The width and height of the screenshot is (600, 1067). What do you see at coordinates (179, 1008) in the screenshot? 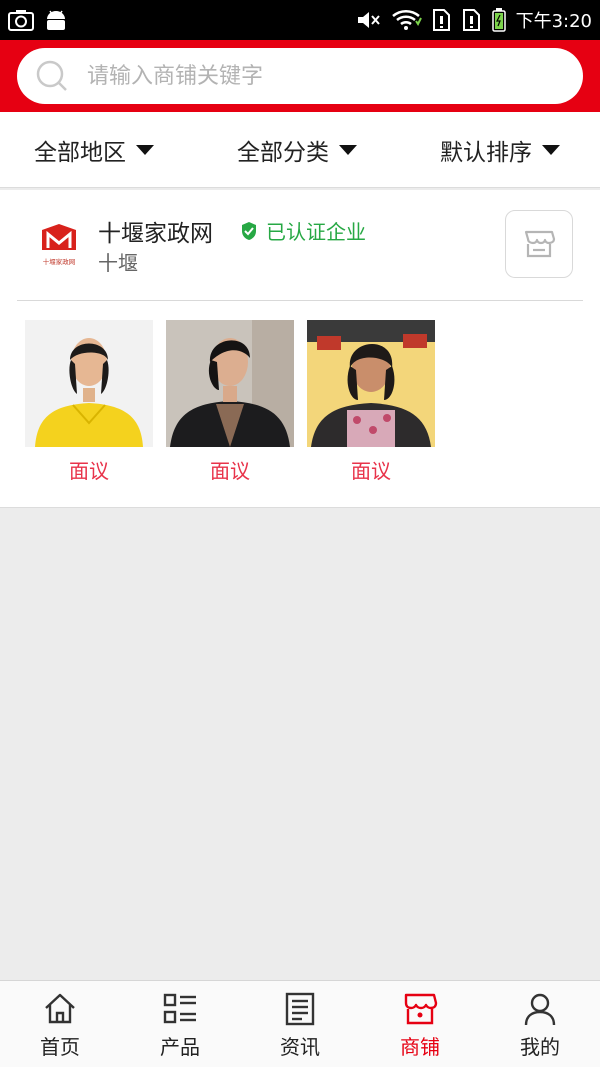
I see `list-icon` at bounding box center [179, 1008].